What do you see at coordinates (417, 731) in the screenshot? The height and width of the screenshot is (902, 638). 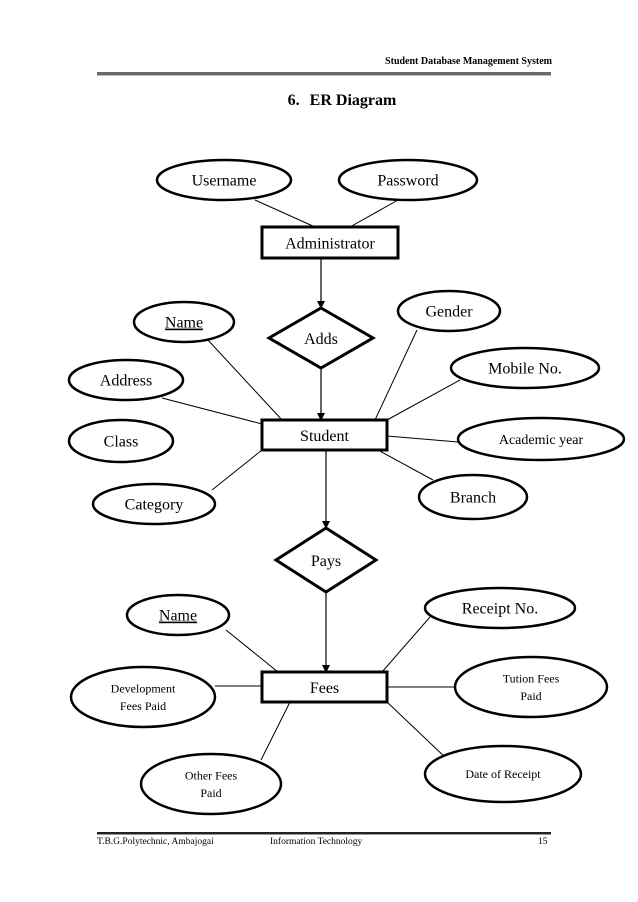 I see `link-date-of-receipt` at bounding box center [417, 731].